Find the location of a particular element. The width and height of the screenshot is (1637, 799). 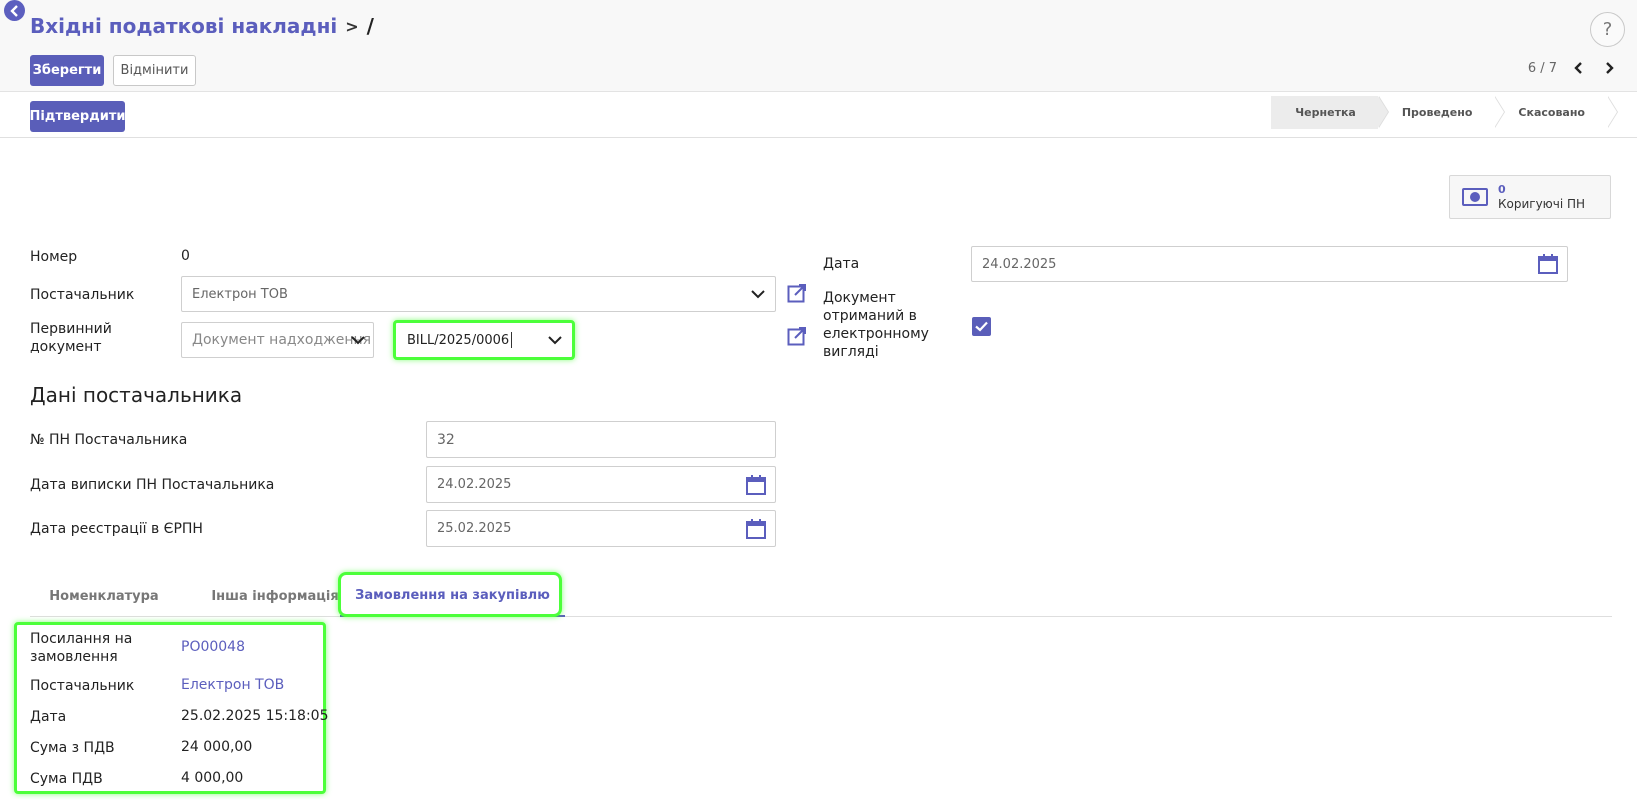

date-input-value: 24.02.2025 is located at coordinates (1019, 264).